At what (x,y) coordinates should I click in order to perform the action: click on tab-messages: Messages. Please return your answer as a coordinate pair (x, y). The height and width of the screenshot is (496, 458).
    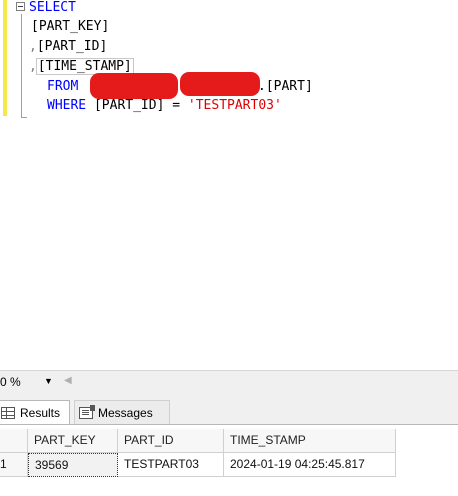
    Looking at the image, I should click on (122, 412).